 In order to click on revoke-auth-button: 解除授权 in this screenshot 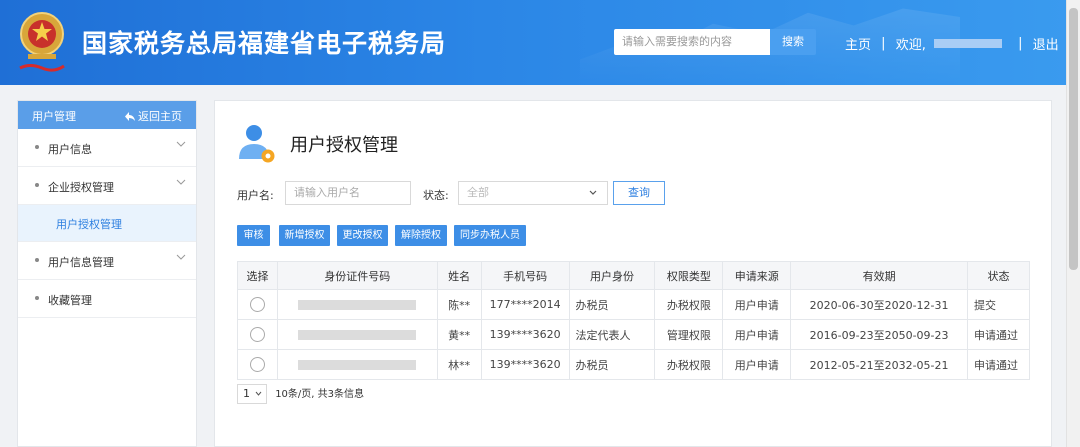, I will do `click(421, 235)`.